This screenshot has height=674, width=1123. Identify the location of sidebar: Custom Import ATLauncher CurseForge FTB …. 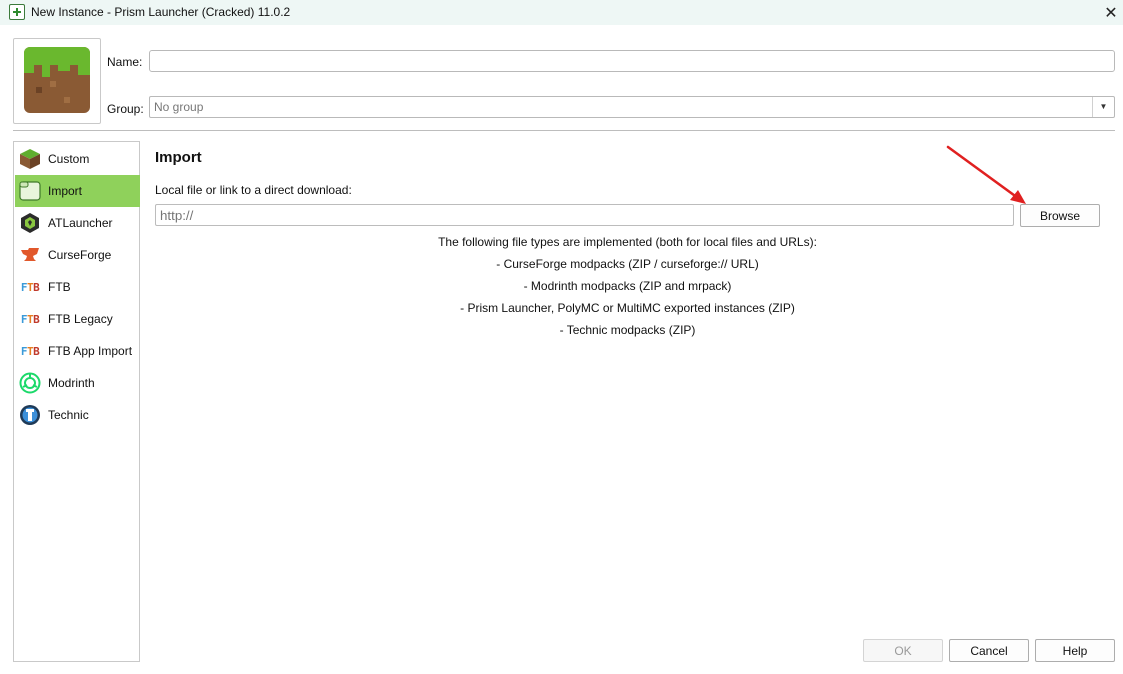
(76, 401).